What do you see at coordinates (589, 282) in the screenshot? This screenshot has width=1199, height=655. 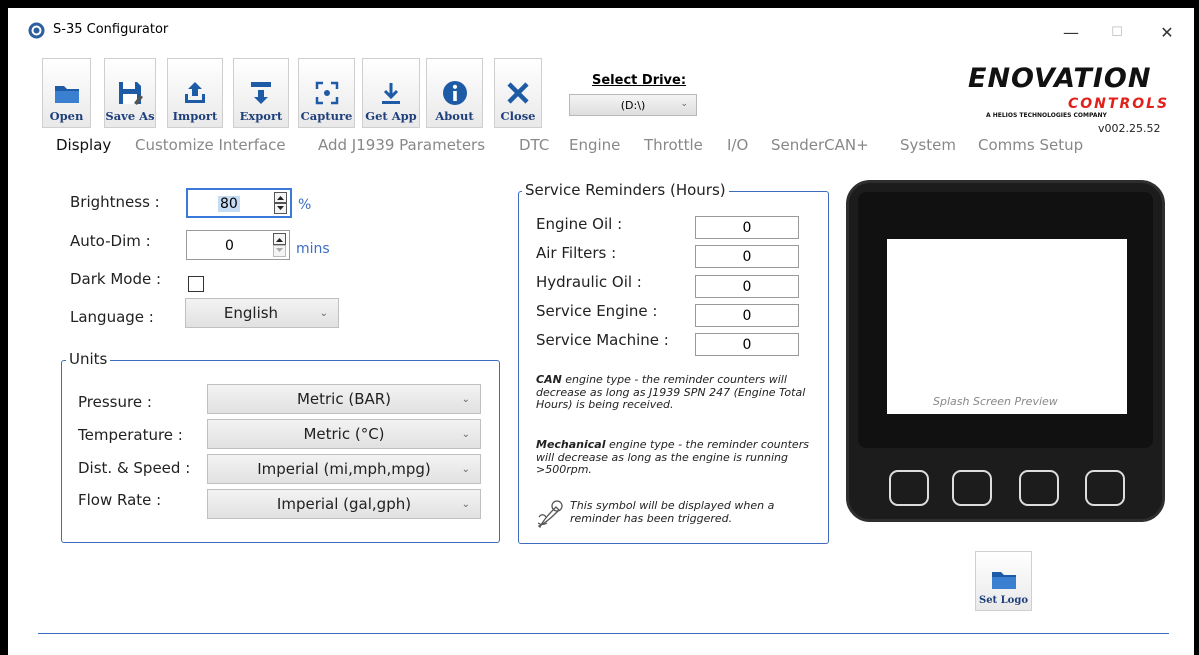 I see `hydraulic-oil-label: Hydraulic Oil :` at bounding box center [589, 282].